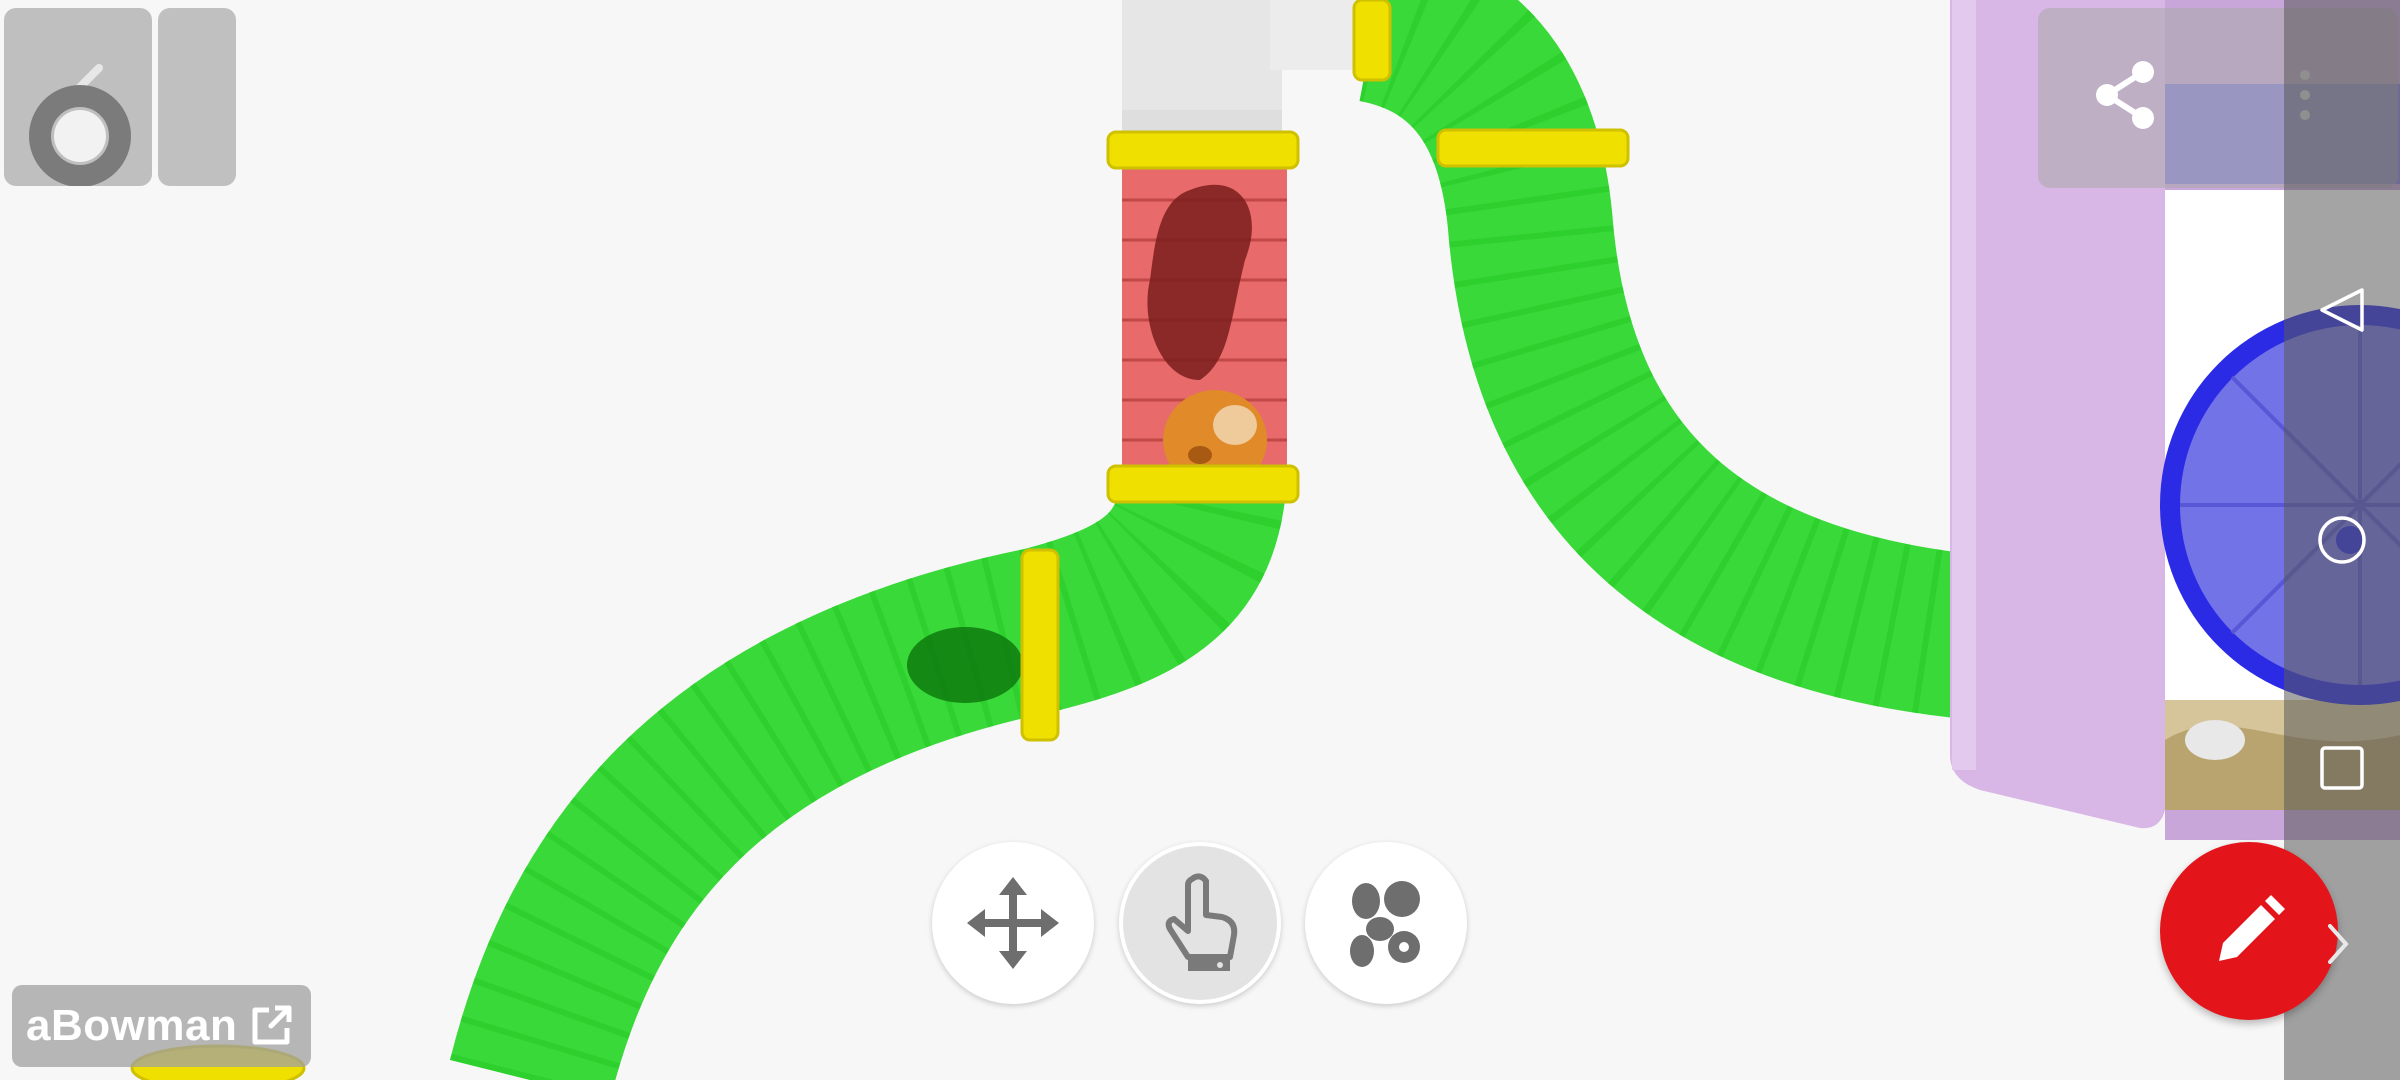 The width and height of the screenshot is (2400, 1080). I want to click on move-tool-button, so click(1013, 923).